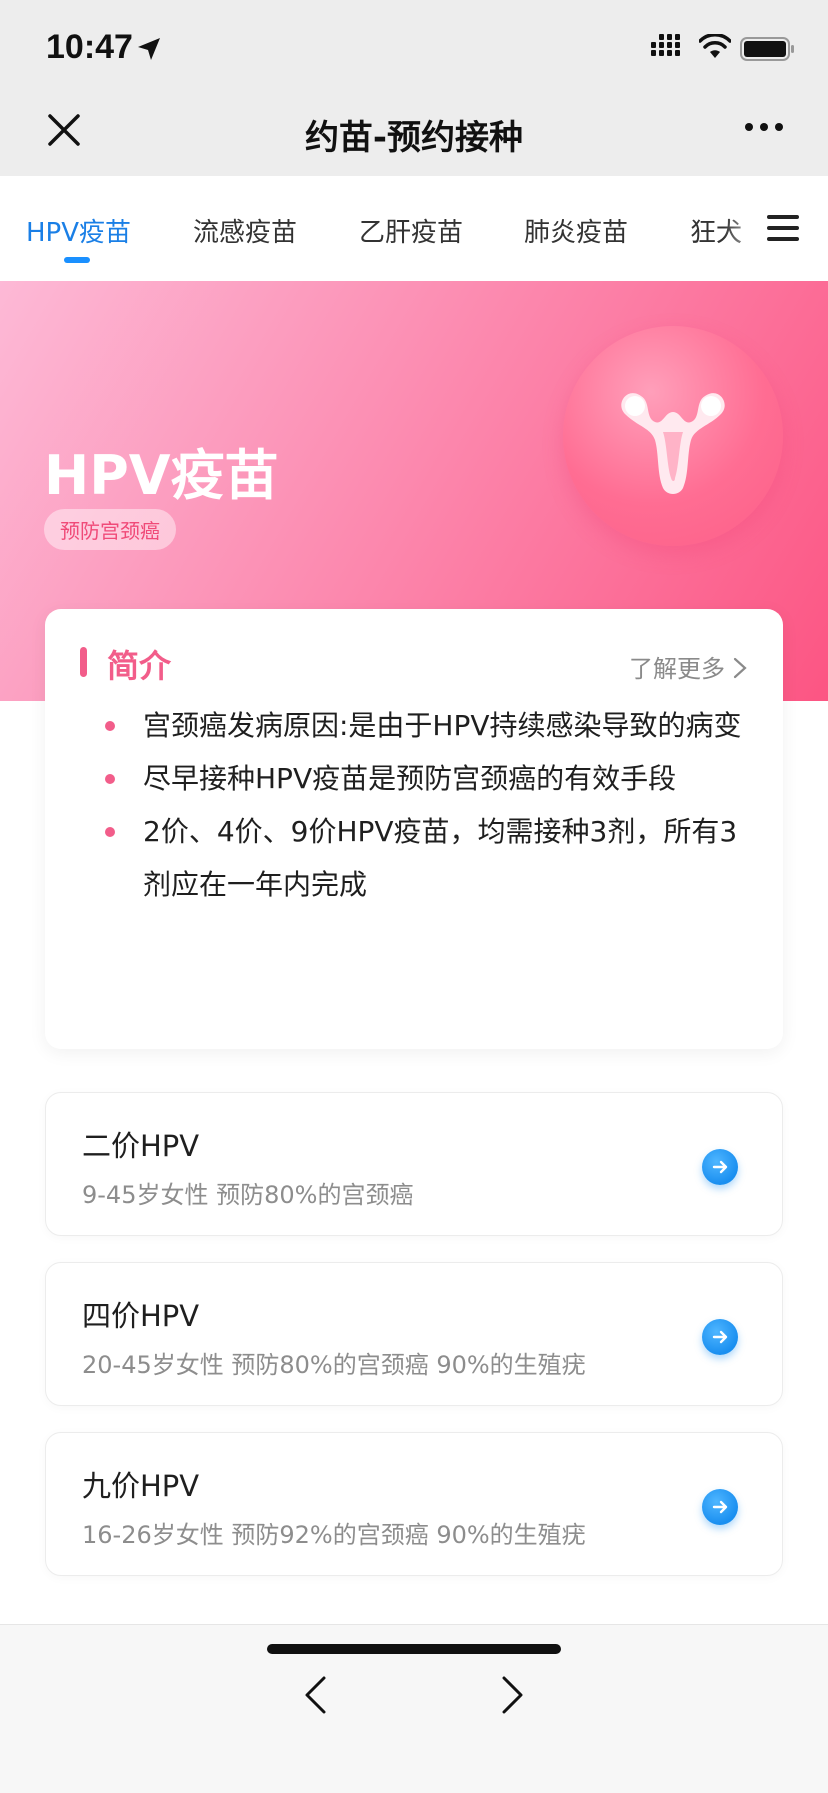 This screenshot has width=828, height=1793. Describe the element at coordinates (767, 49) in the screenshot. I see `battery-icon` at that location.